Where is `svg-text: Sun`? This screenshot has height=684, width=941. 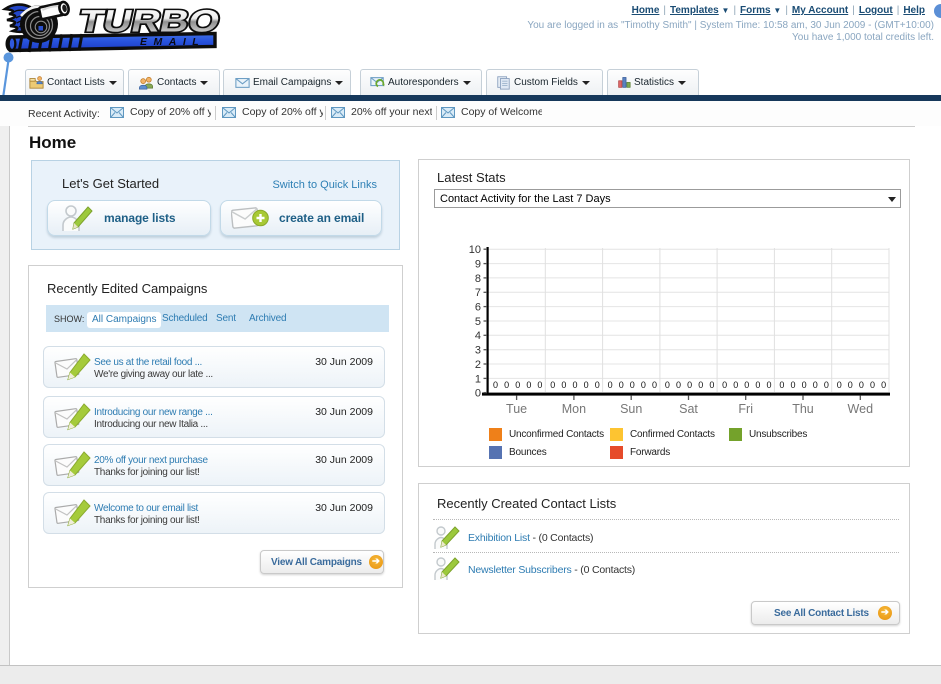
svg-text: Sun is located at coordinates (631, 409).